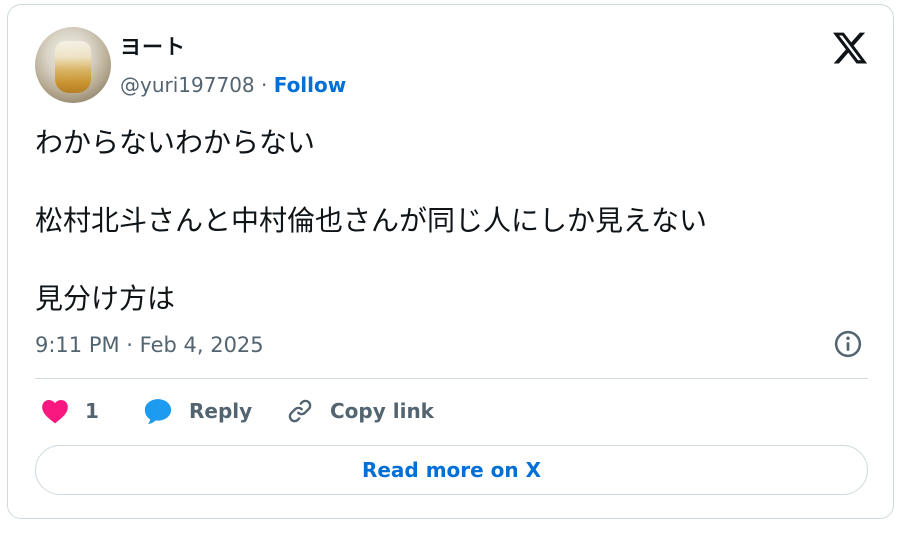 This screenshot has height=542, width=905. I want to click on avatar-image-beer-glass, so click(73, 67).